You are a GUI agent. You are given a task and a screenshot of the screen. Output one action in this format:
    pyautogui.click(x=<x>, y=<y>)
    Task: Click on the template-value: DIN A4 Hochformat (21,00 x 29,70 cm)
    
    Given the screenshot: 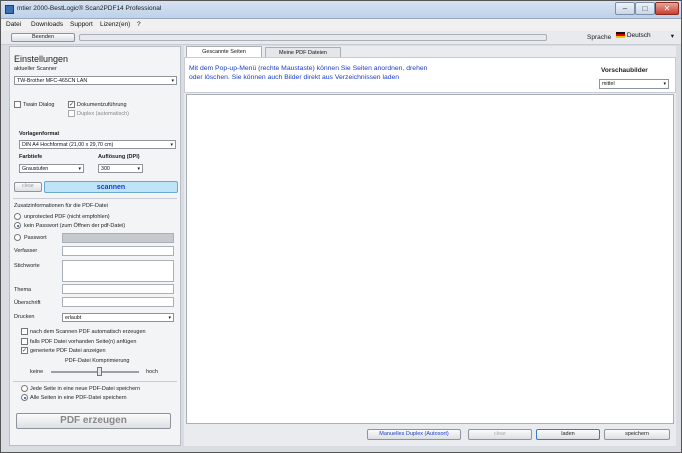 What is the action you would take?
    pyautogui.click(x=68, y=145)
    